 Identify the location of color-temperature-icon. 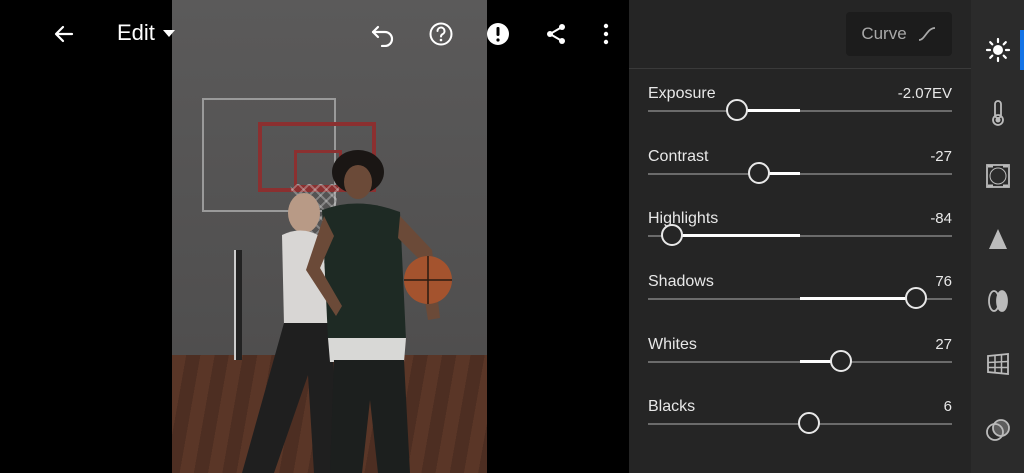
(997, 113).